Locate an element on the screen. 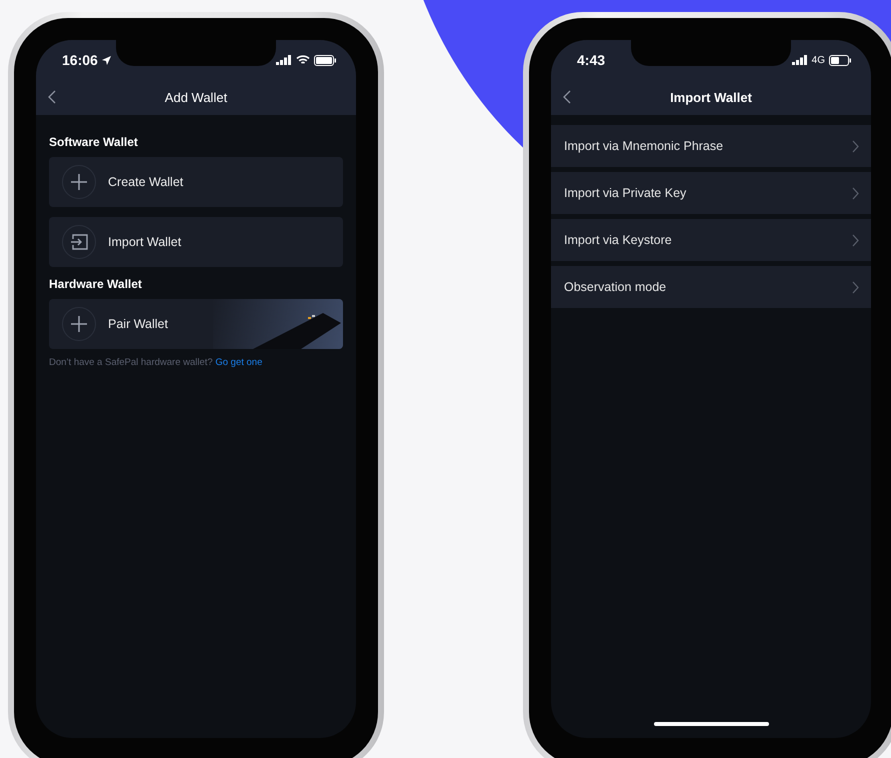 This screenshot has width=891, height=758. screen-title: Add Wallet is located at coordinates (196, 97).